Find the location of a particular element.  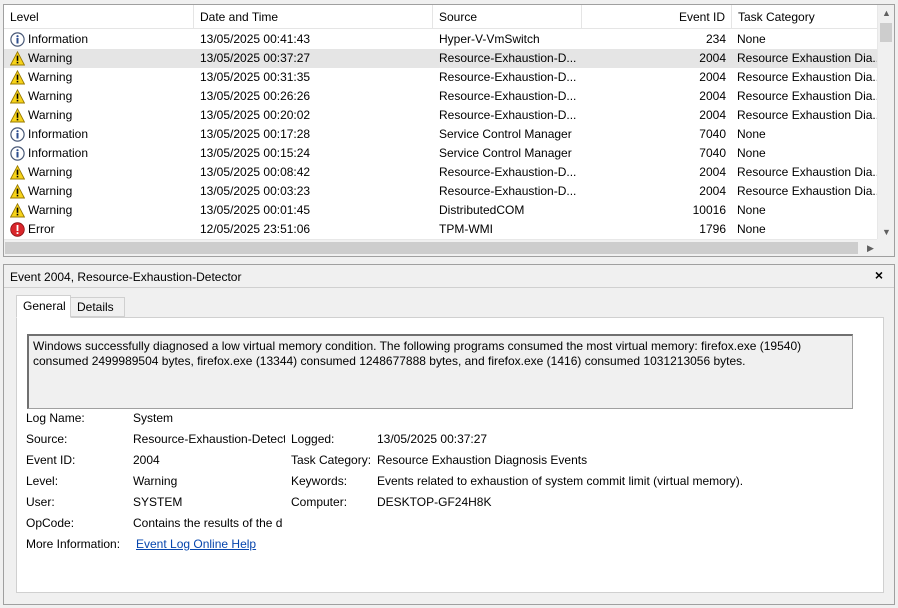

computer-value: DESKTOP-GF24H8K is located at coordinates (434, 502).